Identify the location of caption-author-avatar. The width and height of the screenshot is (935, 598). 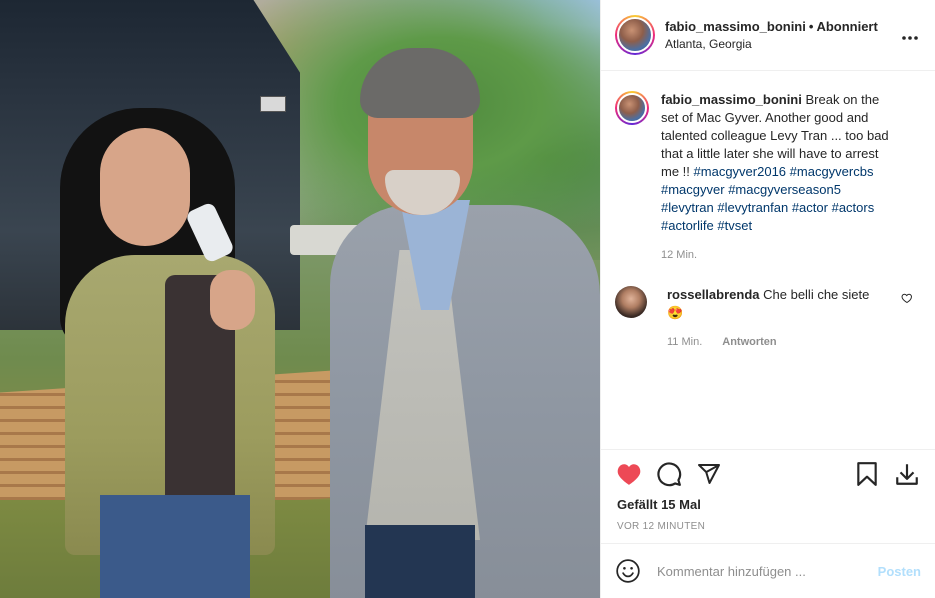
(632, 108).